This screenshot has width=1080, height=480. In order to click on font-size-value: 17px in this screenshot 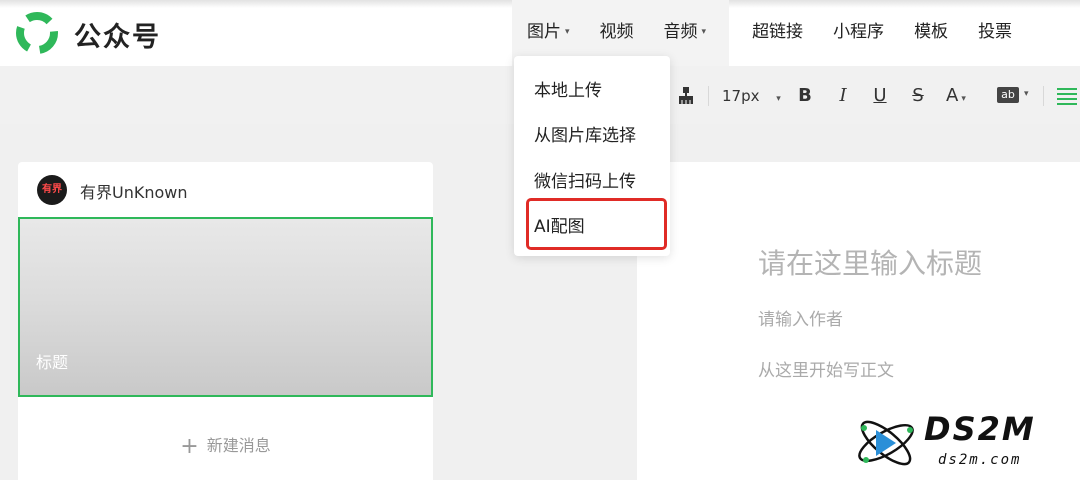, I will do `click(741, 96)`.